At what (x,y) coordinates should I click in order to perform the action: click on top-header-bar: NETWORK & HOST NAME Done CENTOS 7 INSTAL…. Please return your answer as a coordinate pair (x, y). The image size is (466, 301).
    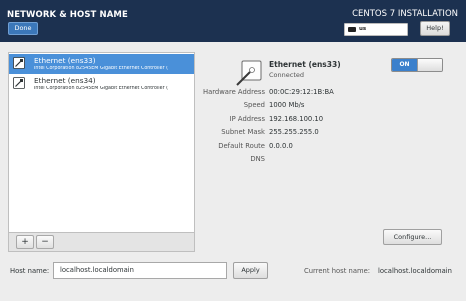
    Looking at the image, I should click on (233, 21).